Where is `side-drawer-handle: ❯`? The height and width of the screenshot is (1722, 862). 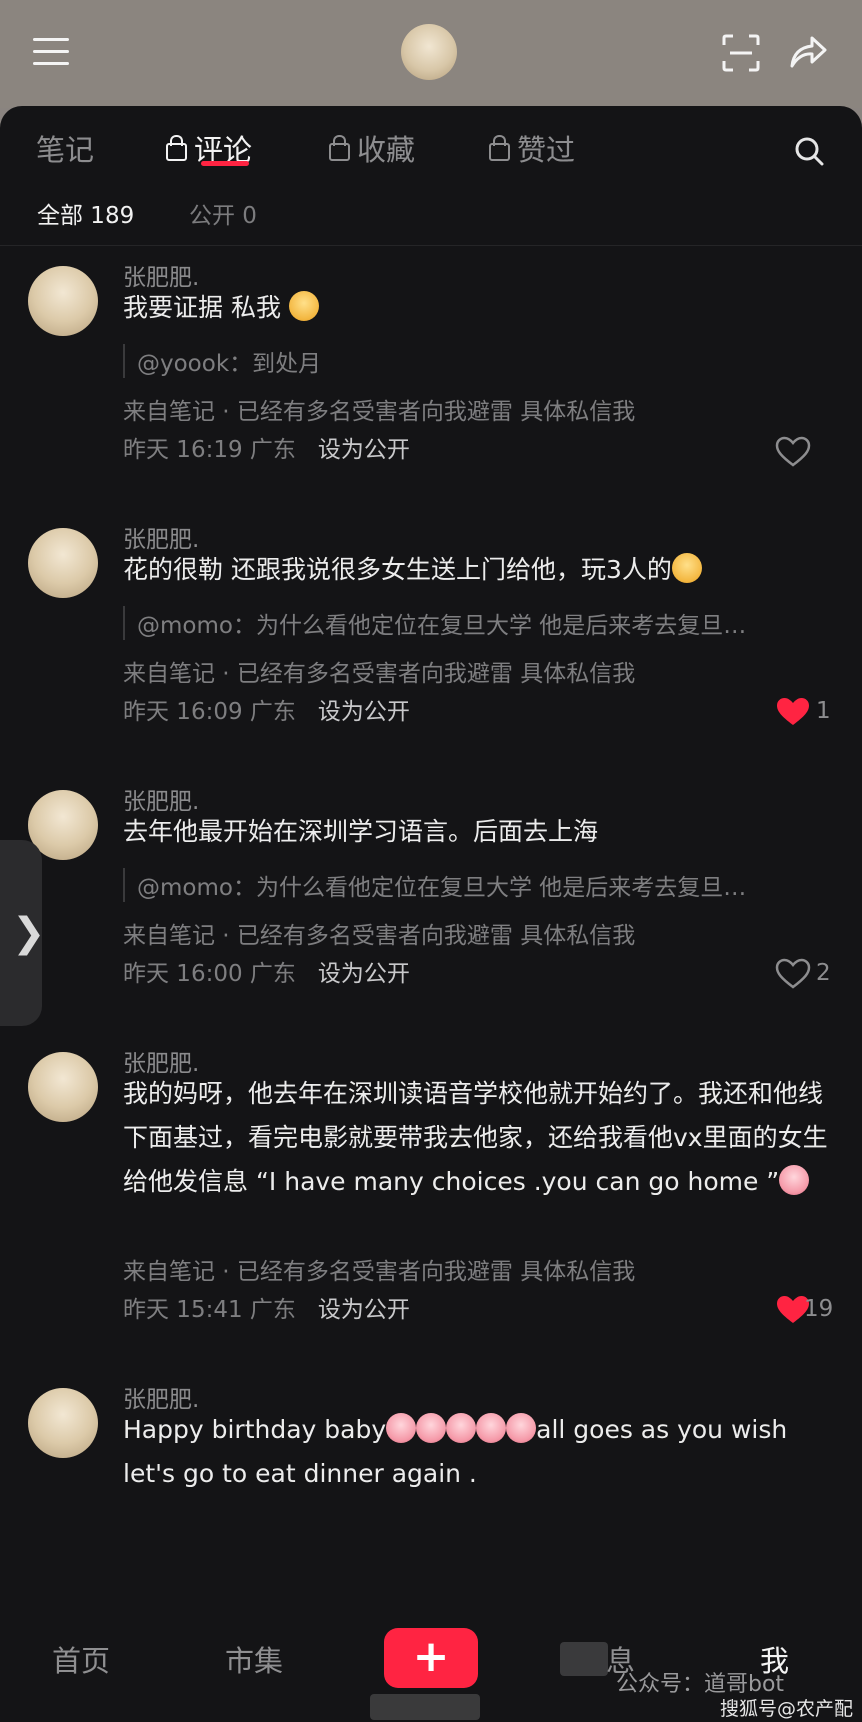
side-drawer-handle: ❯ is located at coordinates (23, 933).